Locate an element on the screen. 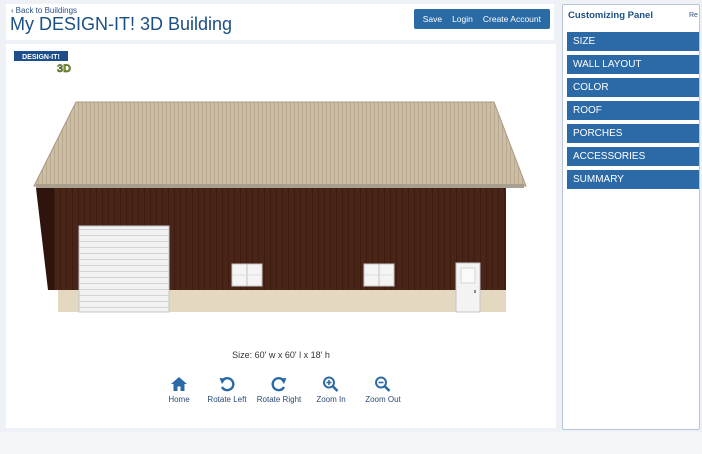  save-button: Save is located at coordinates (432, 19).